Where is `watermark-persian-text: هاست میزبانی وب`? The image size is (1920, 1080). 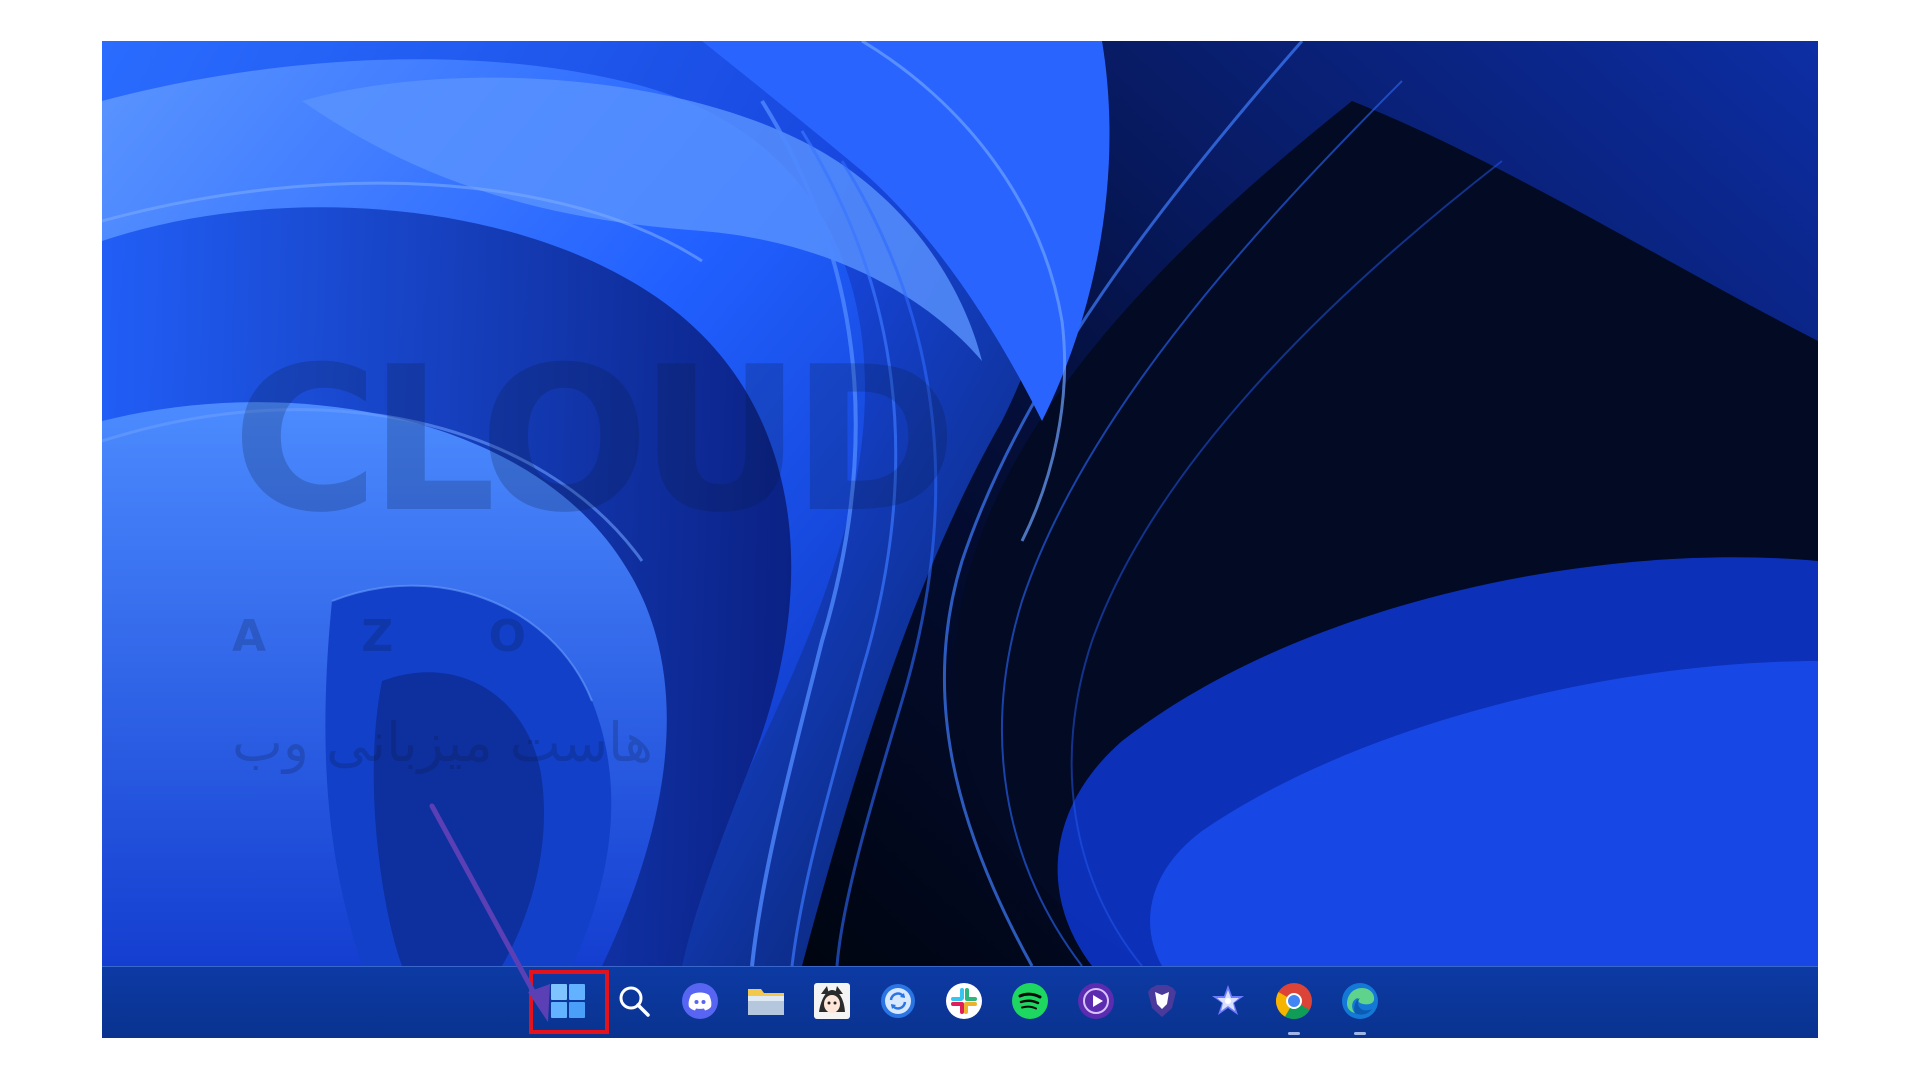 watermark-persian-text: هاست میزبانی وب is located at coordinates (442, 742).